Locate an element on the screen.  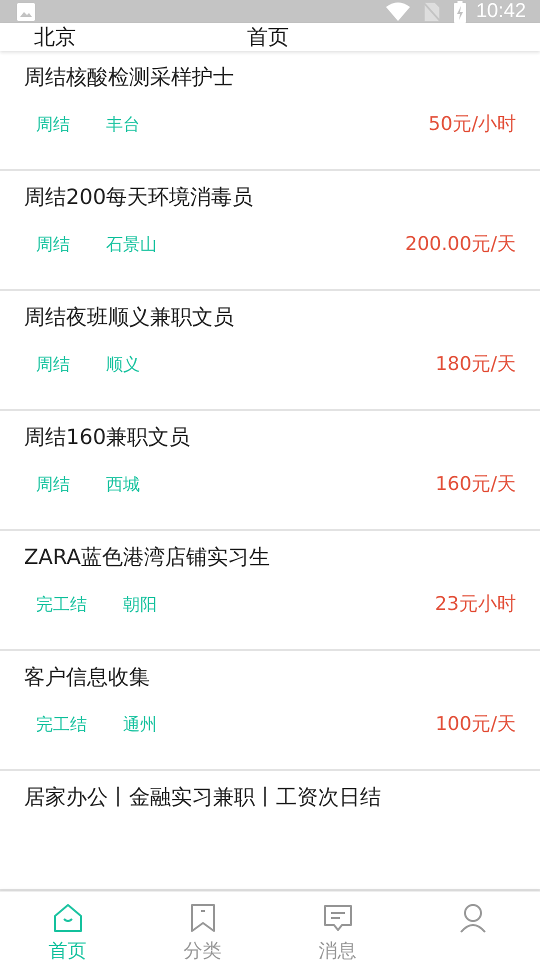
salary-text: 200.00元/天 is located at coordinates (460, 244).